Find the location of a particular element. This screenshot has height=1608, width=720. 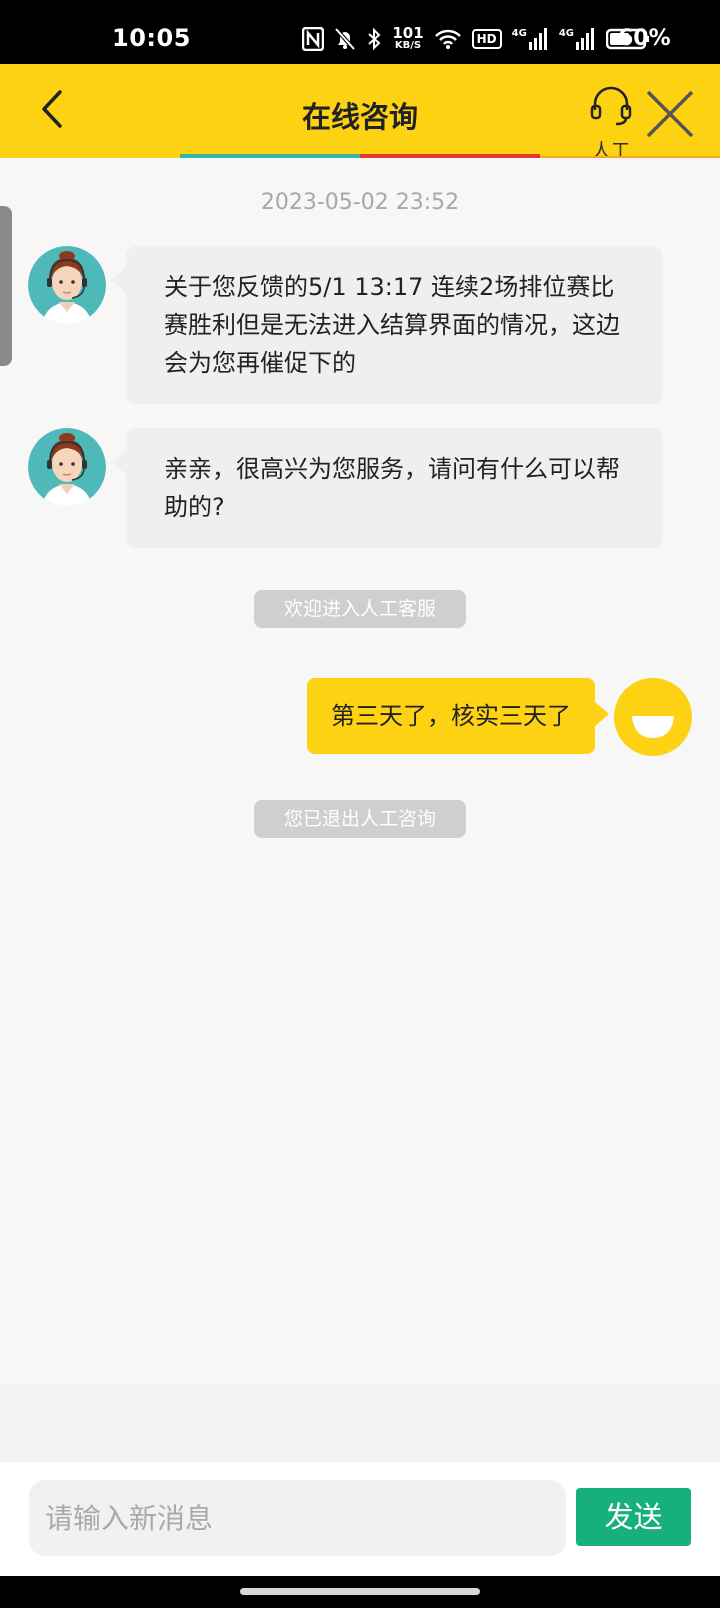

net-speed-value: 101 is located at coordinates (408, 33).